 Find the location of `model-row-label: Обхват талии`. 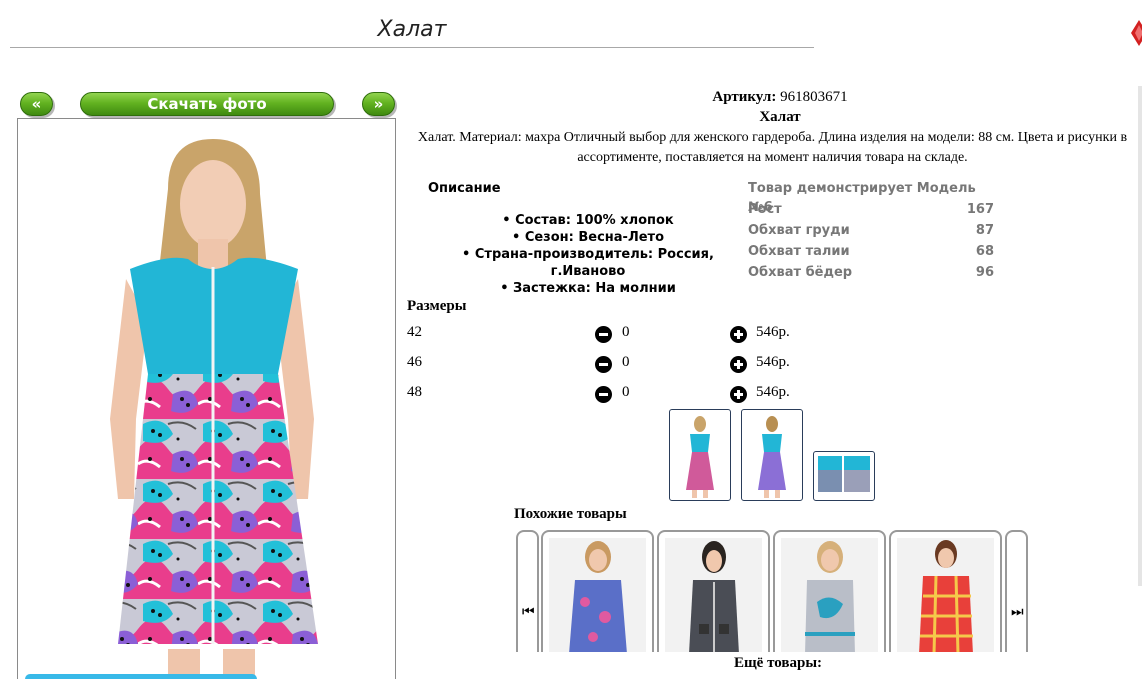

model-row-label: Обхват талии is located at coordinates (799, 251).